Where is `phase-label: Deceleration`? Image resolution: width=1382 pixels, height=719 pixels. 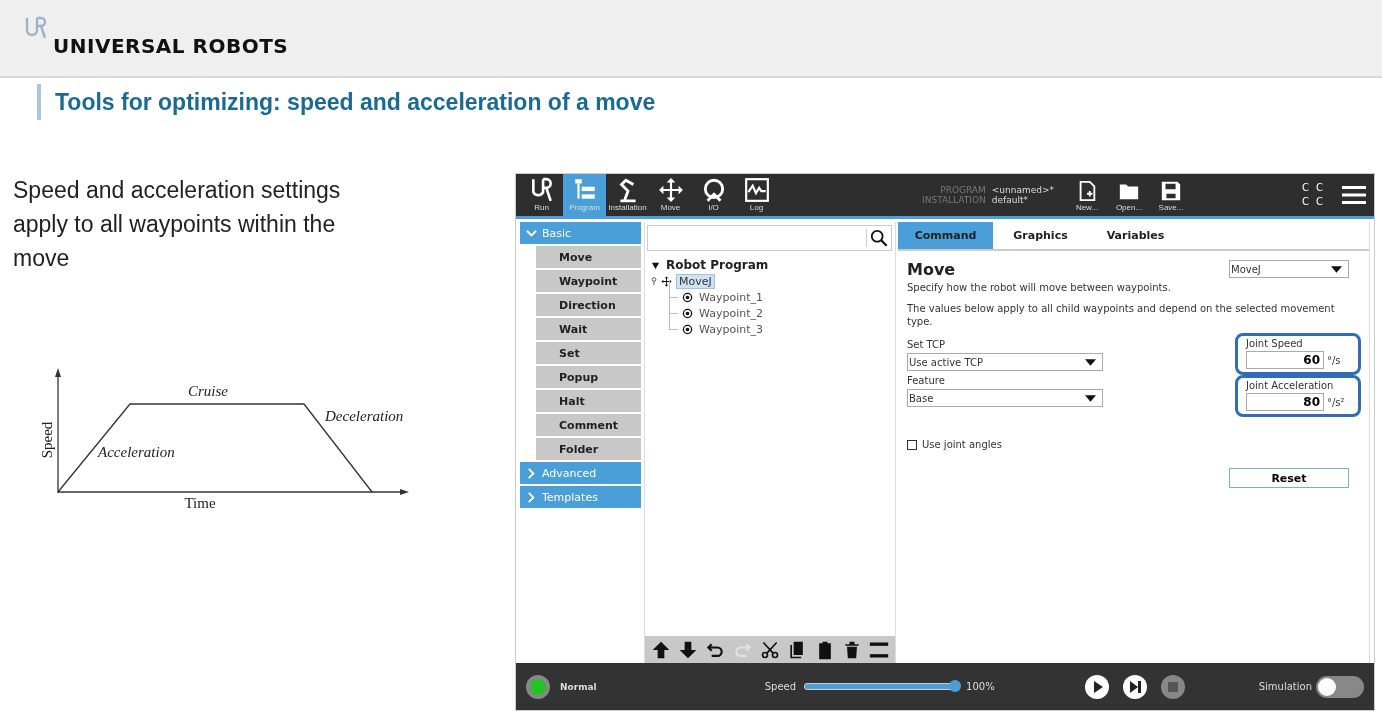
phase-label: Deceleration is located at coordinates (364, 416).